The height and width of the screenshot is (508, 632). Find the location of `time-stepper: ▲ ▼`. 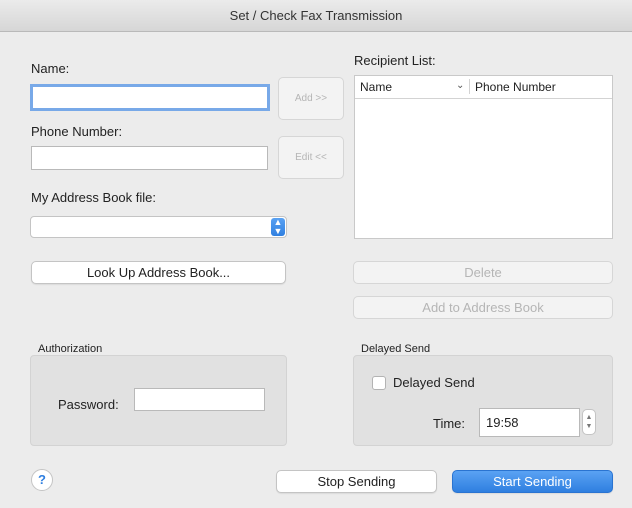

time-stepper: ▲ ▼ is located at coordinates (589, 422).